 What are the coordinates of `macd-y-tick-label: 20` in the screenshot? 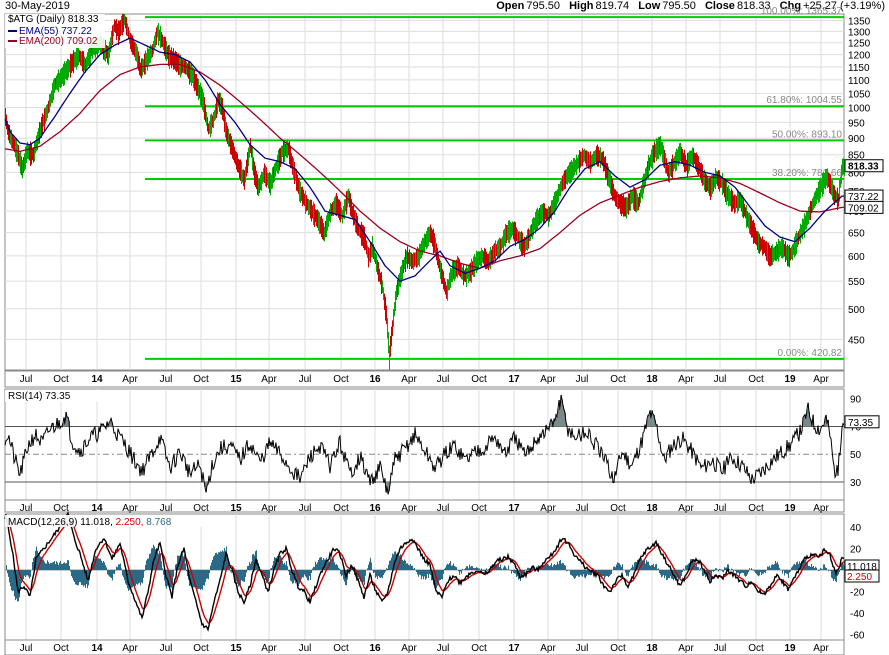 It's located at (856, 549).